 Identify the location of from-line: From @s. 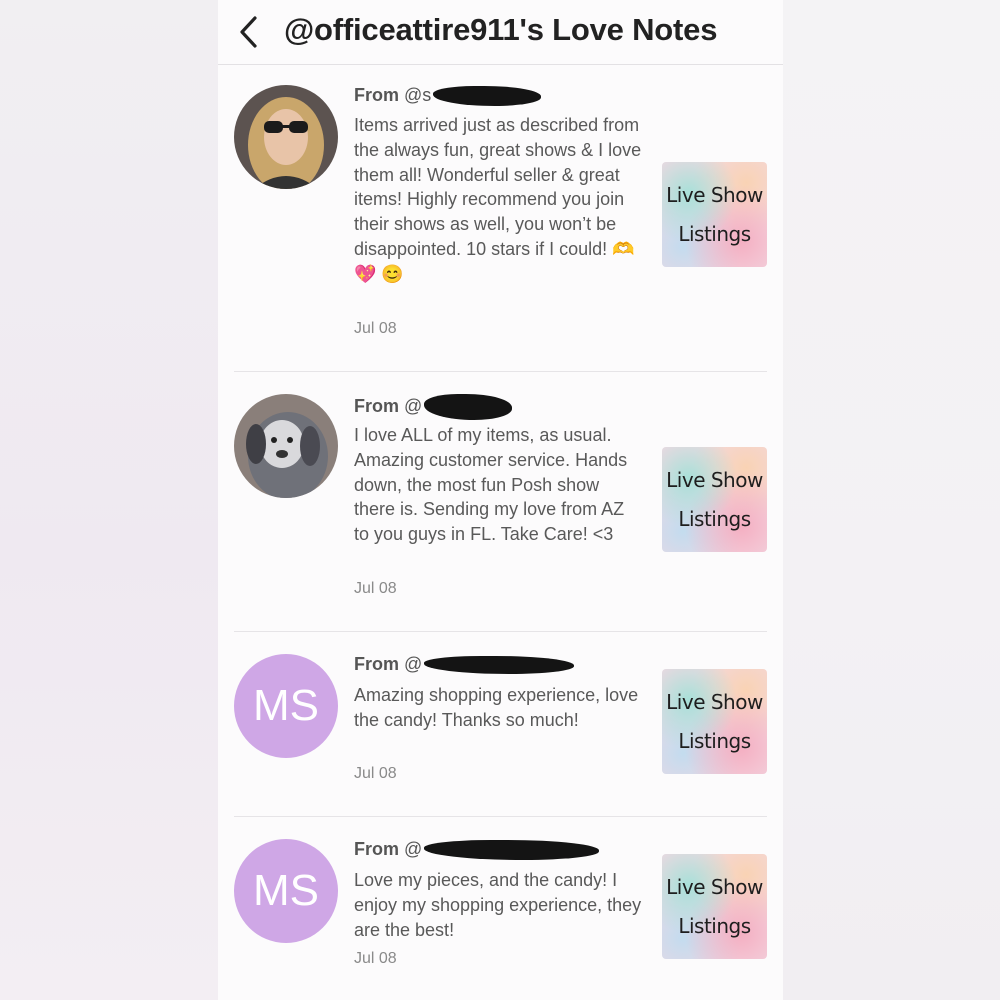
(448, 96).